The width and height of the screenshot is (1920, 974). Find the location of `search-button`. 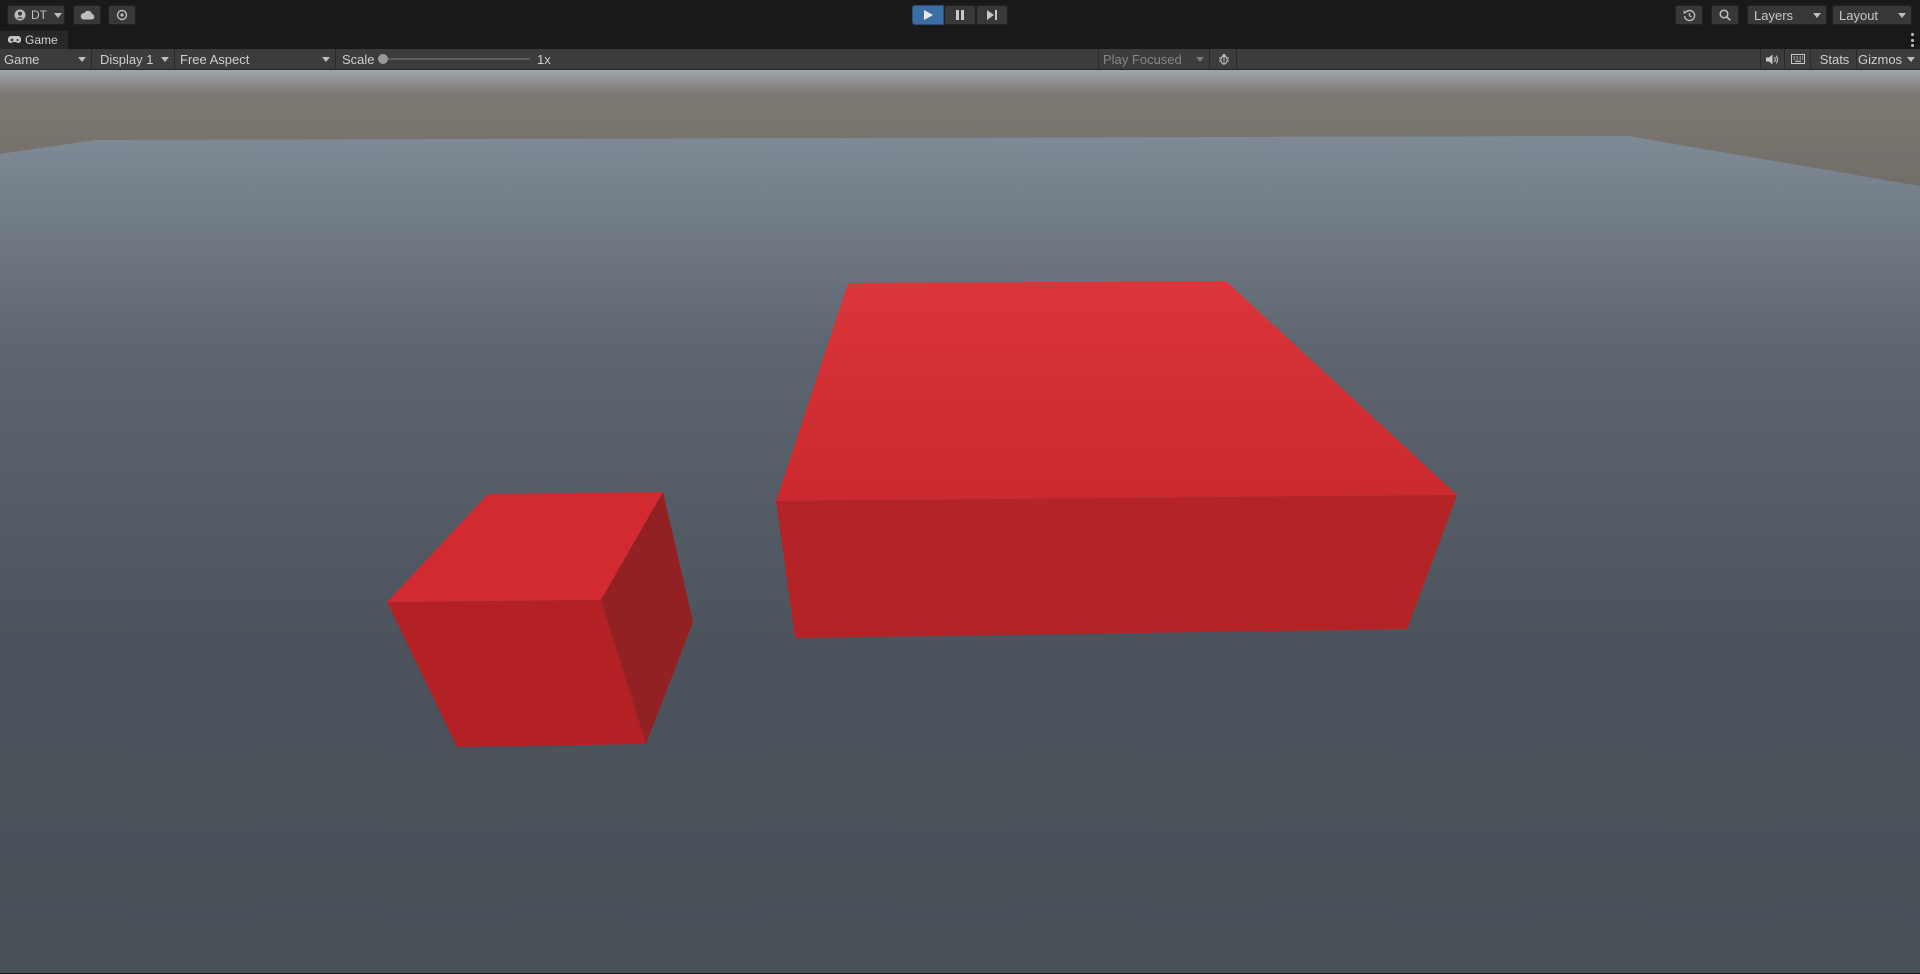

search-button is located at coordinates (1725, 15).